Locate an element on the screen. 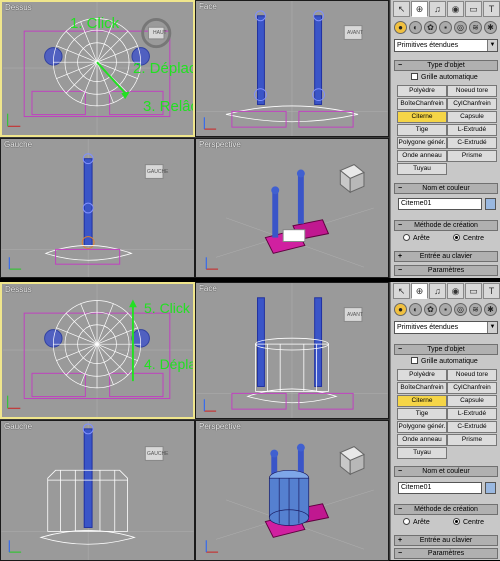  rollout-title: Entrée au clavier is located at coordinates (446, 540).